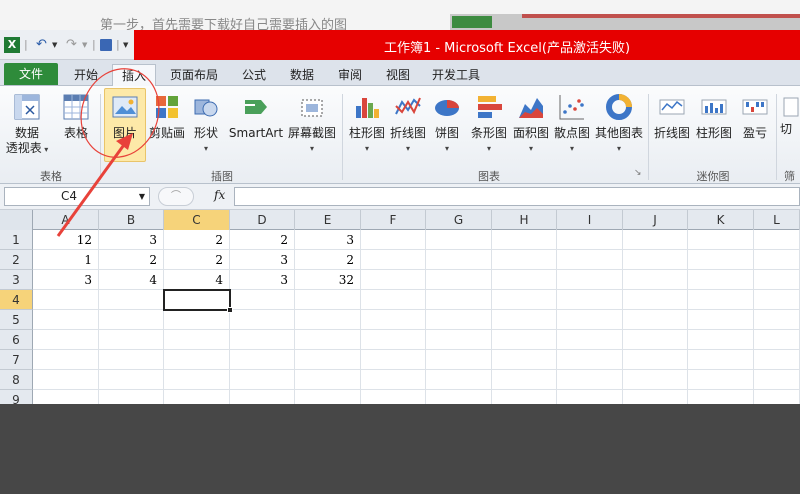 Image resolution: width=800 pixels, height=494 pixels. What do you see at coordinates (524, 220) in the screenshot?
I see `column-header: H` at bounding box center [524, 220].